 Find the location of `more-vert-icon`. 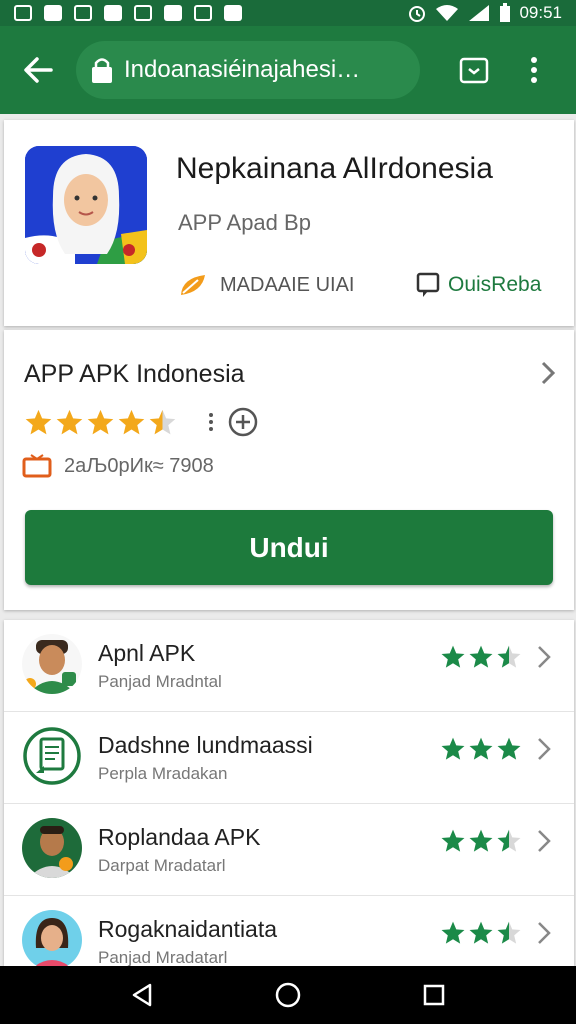

more-vert-icon is located at coordinates (534, 70).